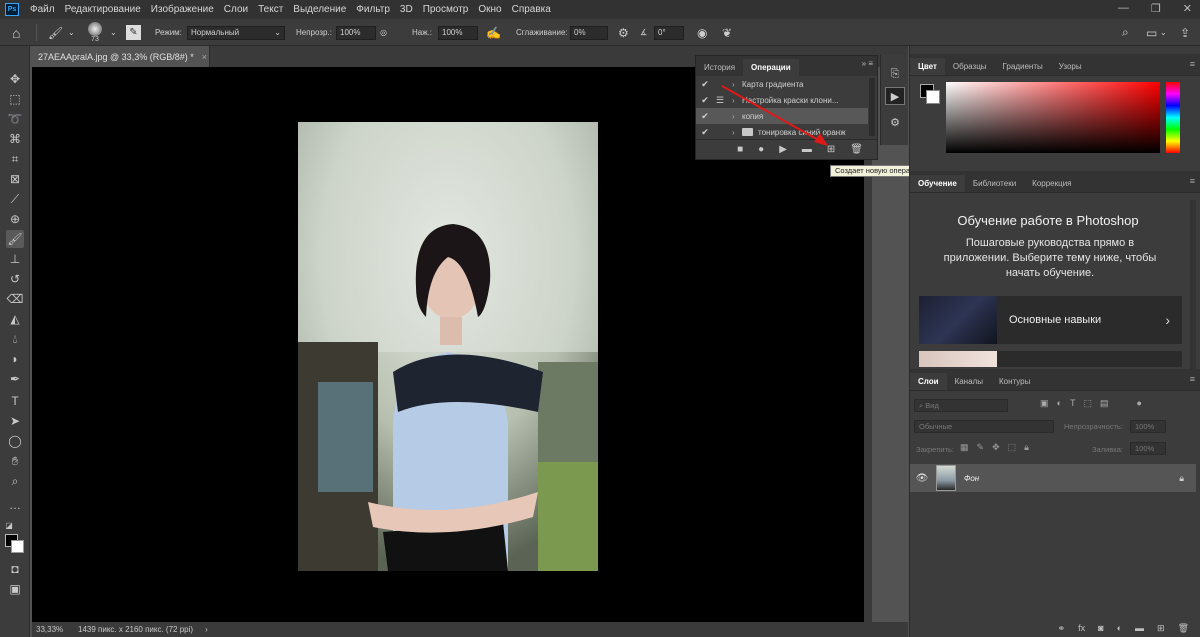  What do you see at coordinates (981, 447) in the screenshot?
I see `lock-pixels-icon: ✎` at bounding box center [981, 447].